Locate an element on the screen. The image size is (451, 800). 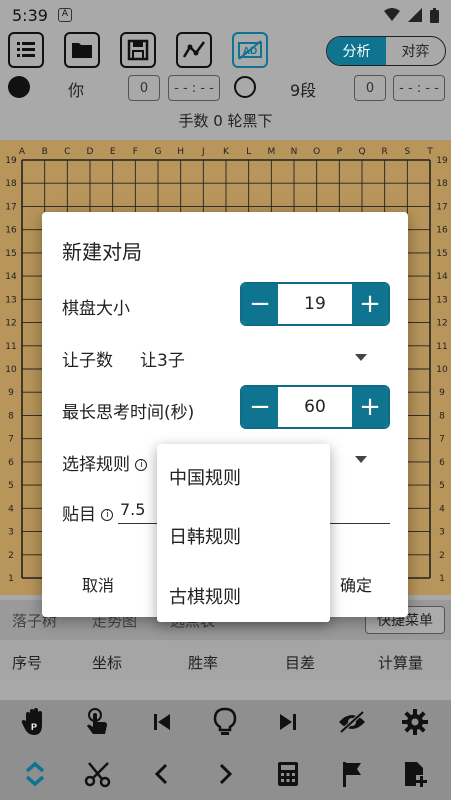
board-row-label: 19 is located at coordinates (11, 161).